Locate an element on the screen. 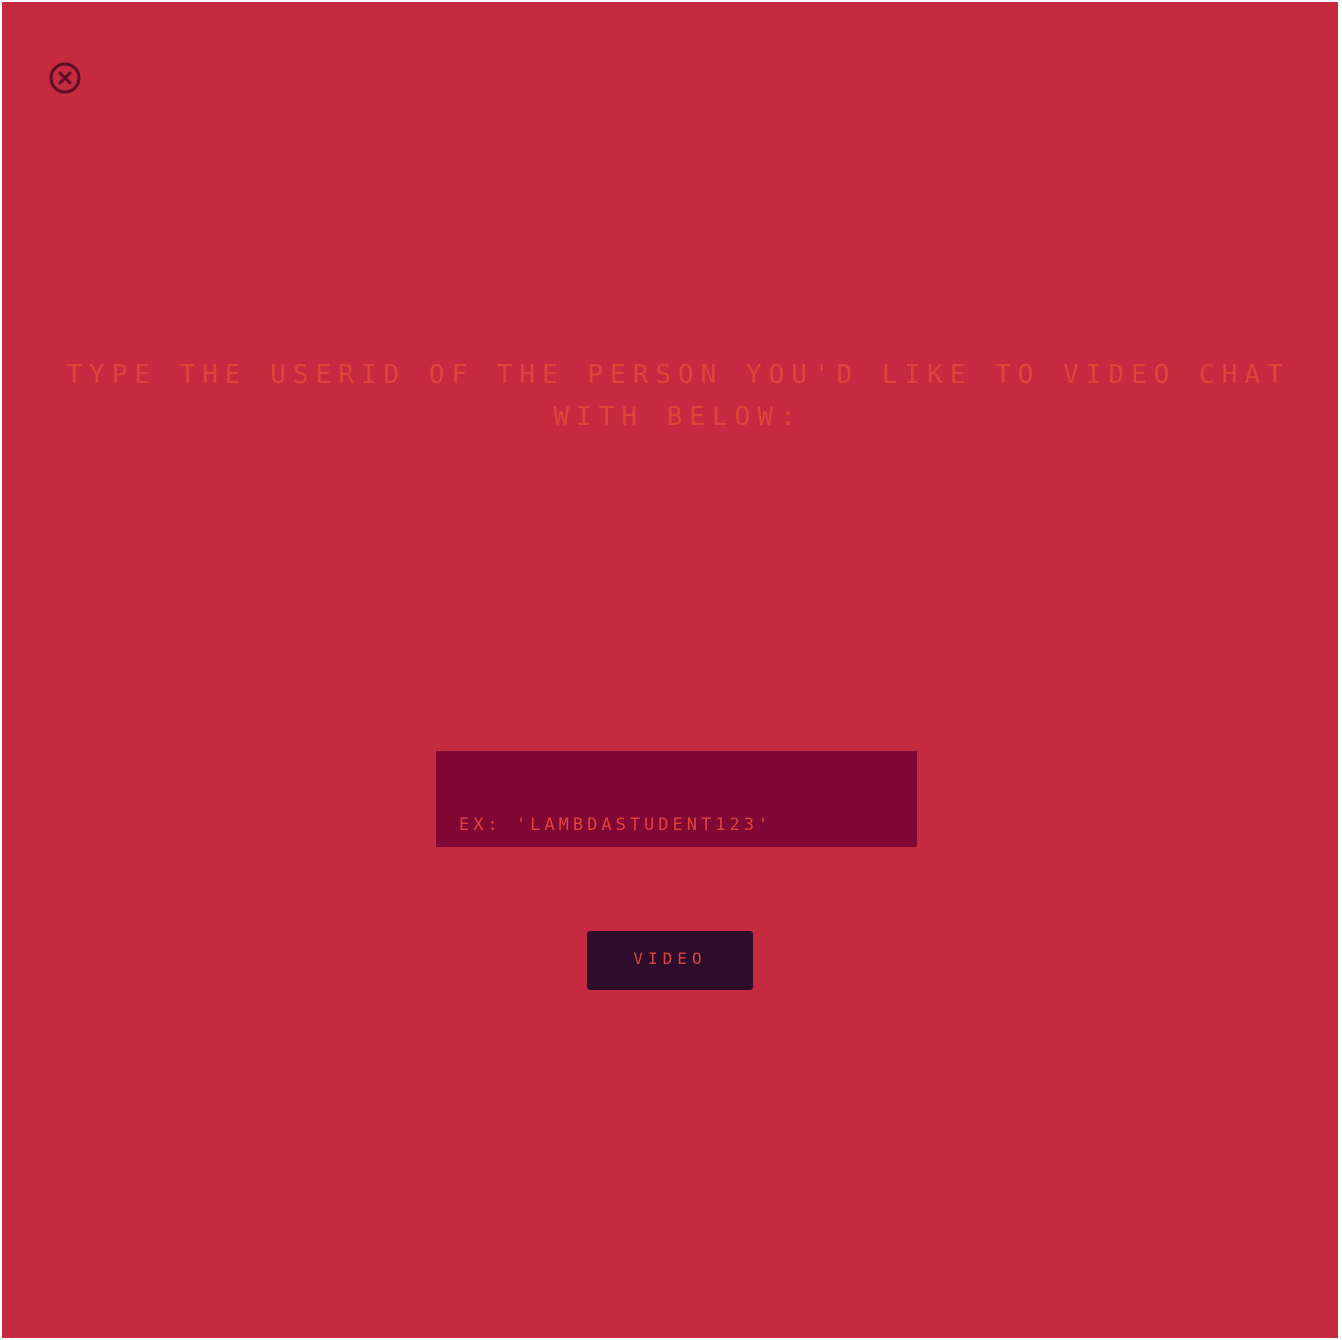 This screenshot has height=1340, width=1342. close-button is located at coordinates (65, 78).